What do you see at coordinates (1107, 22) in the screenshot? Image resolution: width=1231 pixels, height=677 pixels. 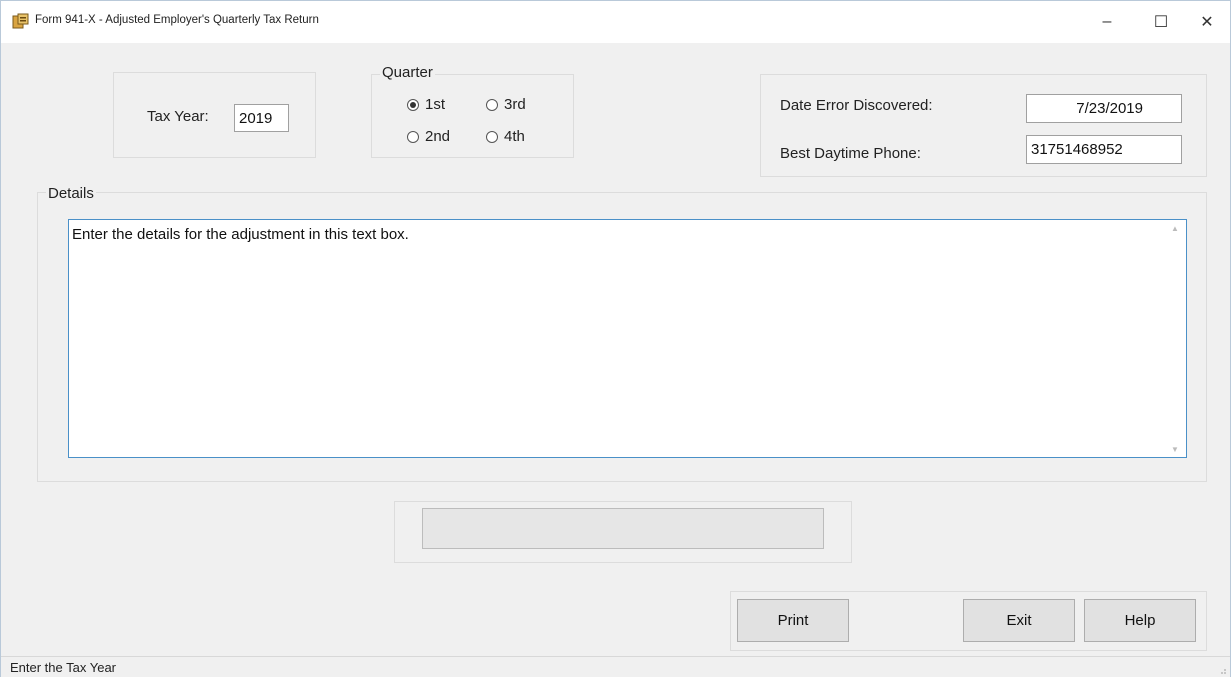 I see `minimize-icon: –` at bounding box center [1107, 22].